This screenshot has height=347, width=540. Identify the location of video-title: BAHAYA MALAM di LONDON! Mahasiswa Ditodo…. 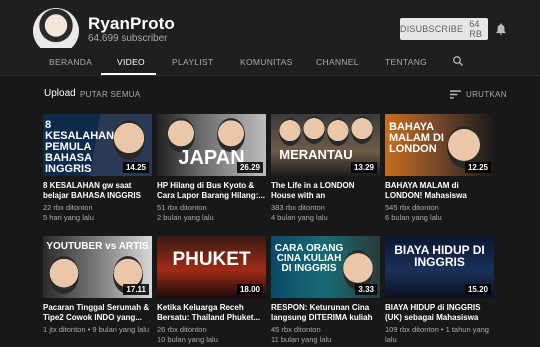
(439, 191).